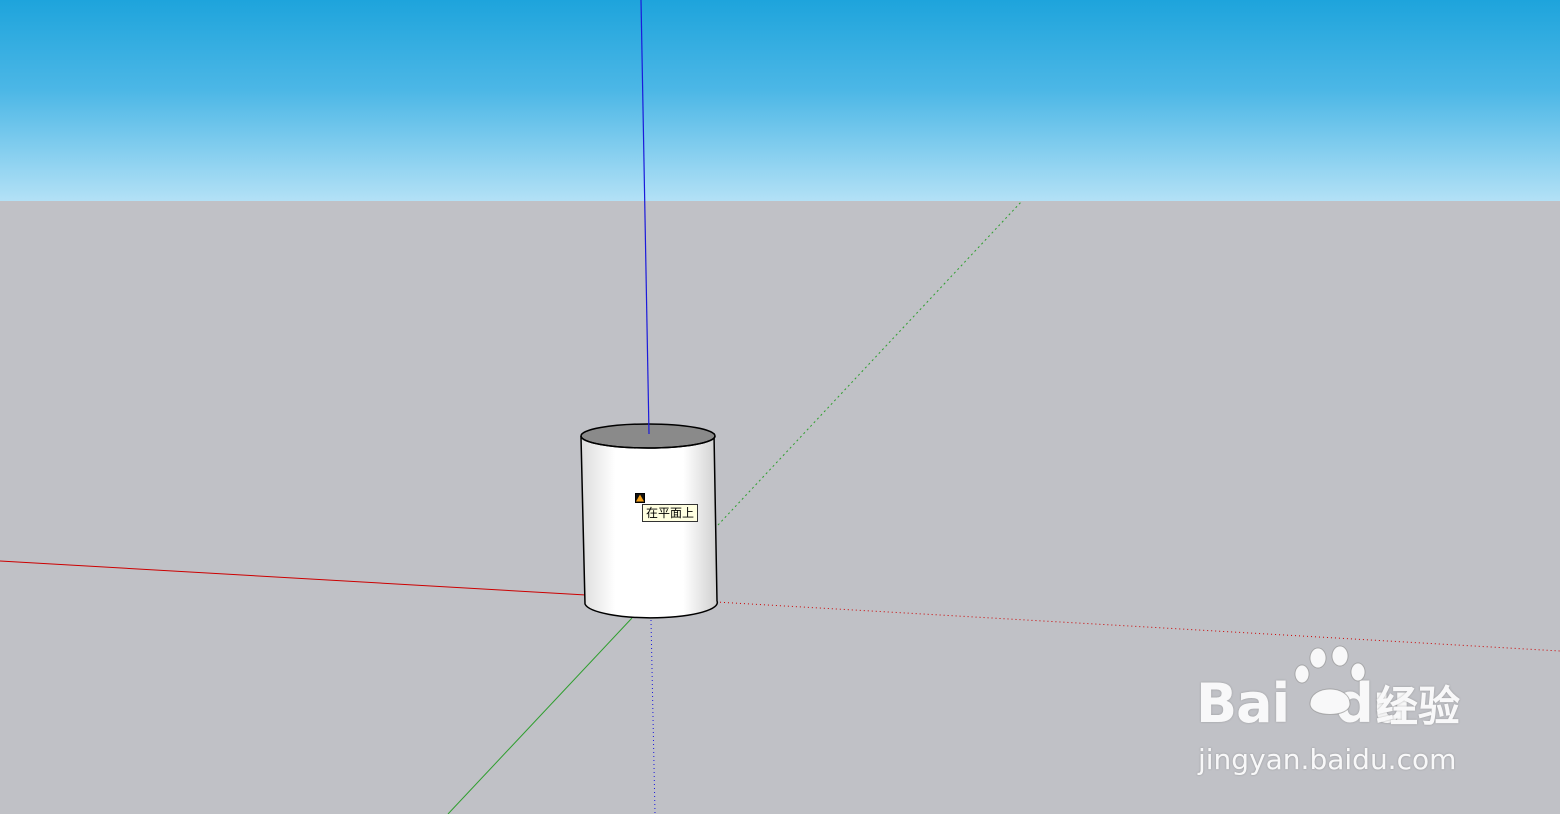 The height and width of the screenshot is (814, 1560). Describe the element at coordinates (640, 498) in the screenshot. I see `on-face-inference-icon` at that location.